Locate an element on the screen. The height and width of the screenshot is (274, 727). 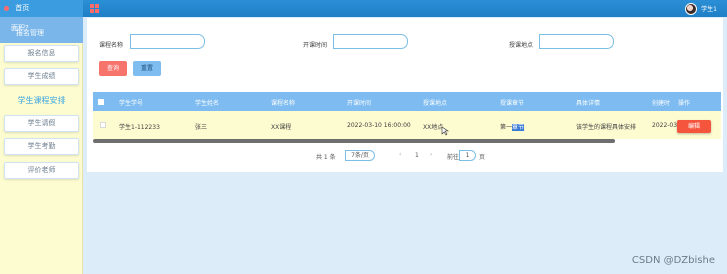
cell-chapter: 第一章节 is located at coordinates (512, 126).